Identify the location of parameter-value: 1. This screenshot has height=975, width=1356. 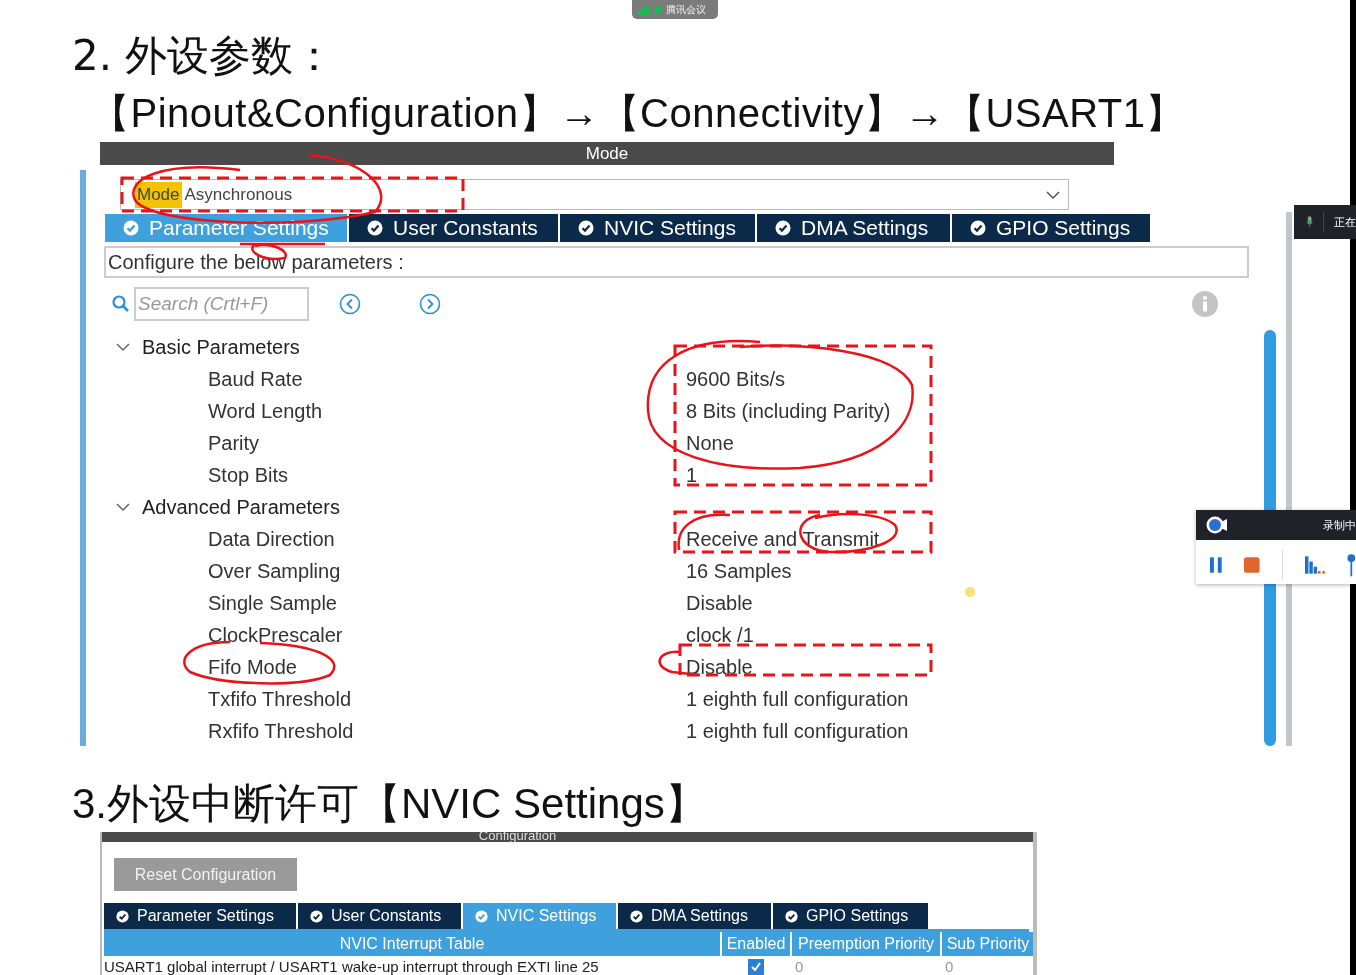
(692, 475).